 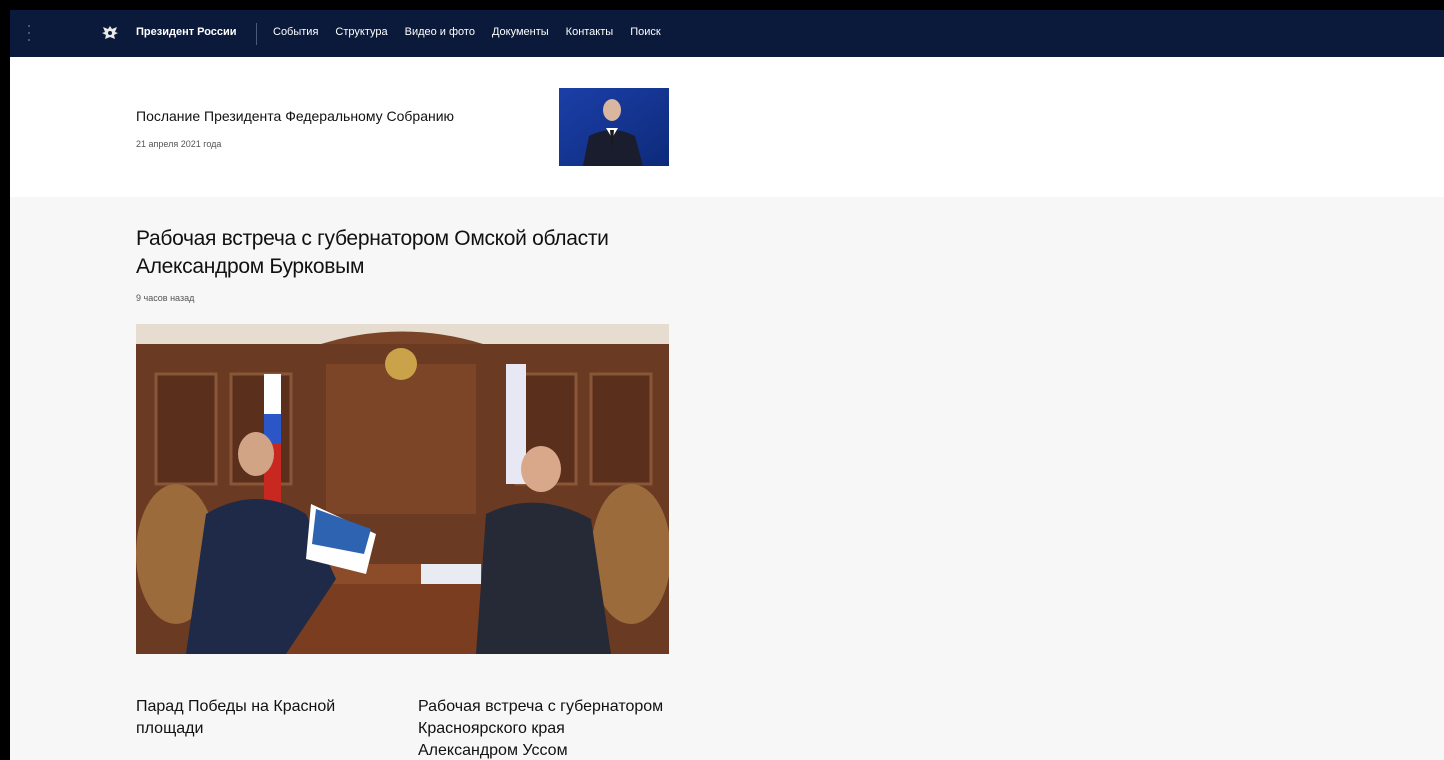 What do you see at coordinates (361, 32) in the screenshot?
I see `nav-structure: Структура` at bounding box center [361, 32].